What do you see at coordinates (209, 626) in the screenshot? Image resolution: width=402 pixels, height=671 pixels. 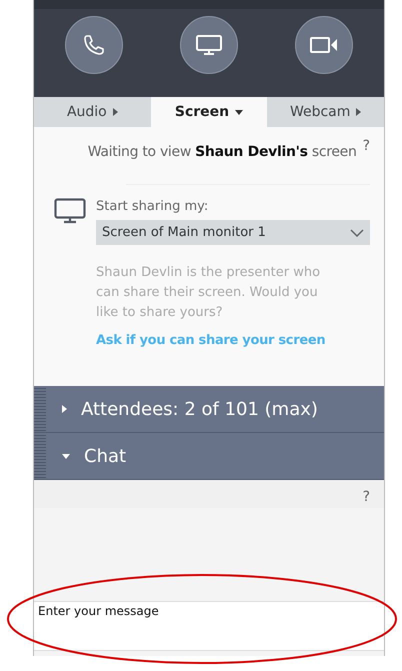 I see `message-field: Enter your message` at bounding box center [209, 626].